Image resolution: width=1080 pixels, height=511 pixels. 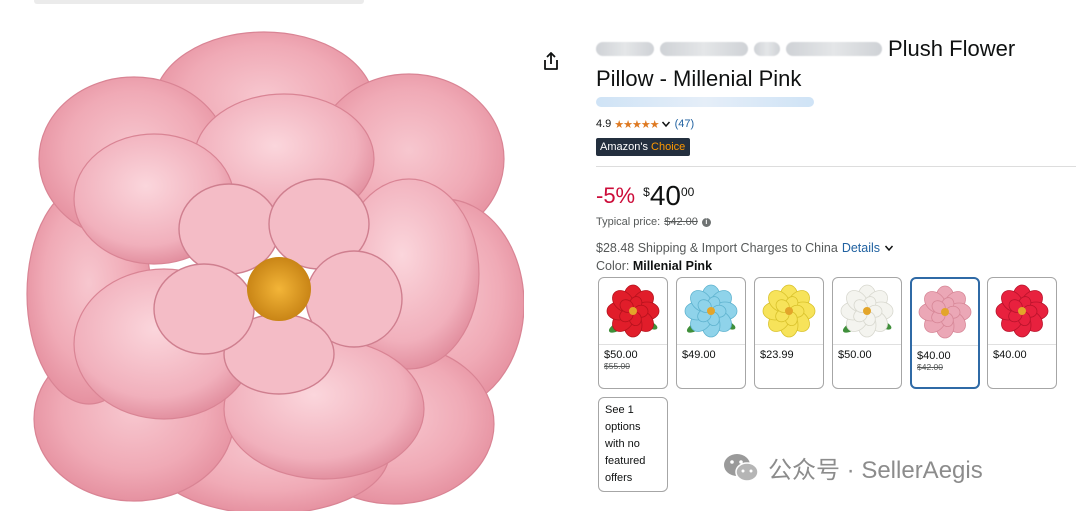 What do you see at coordinates (836, 64) in the screenshot?
I see `product-title: Plush Flower Pillow - Millenial Pink` at bounding box center [836, 64].